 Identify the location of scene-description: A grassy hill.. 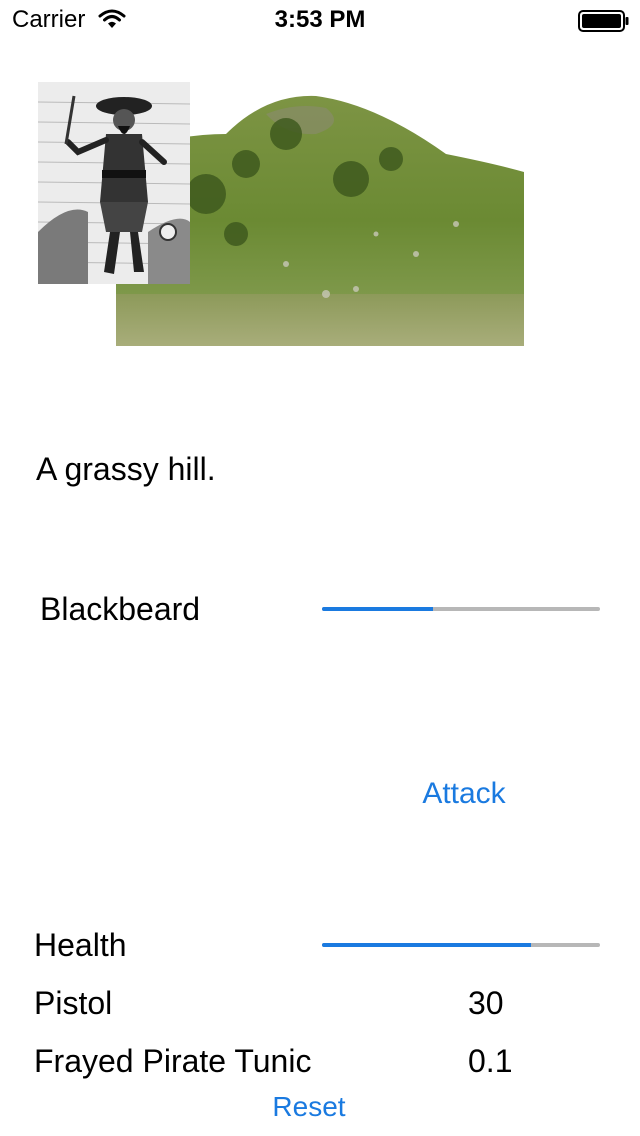
(126, 469).